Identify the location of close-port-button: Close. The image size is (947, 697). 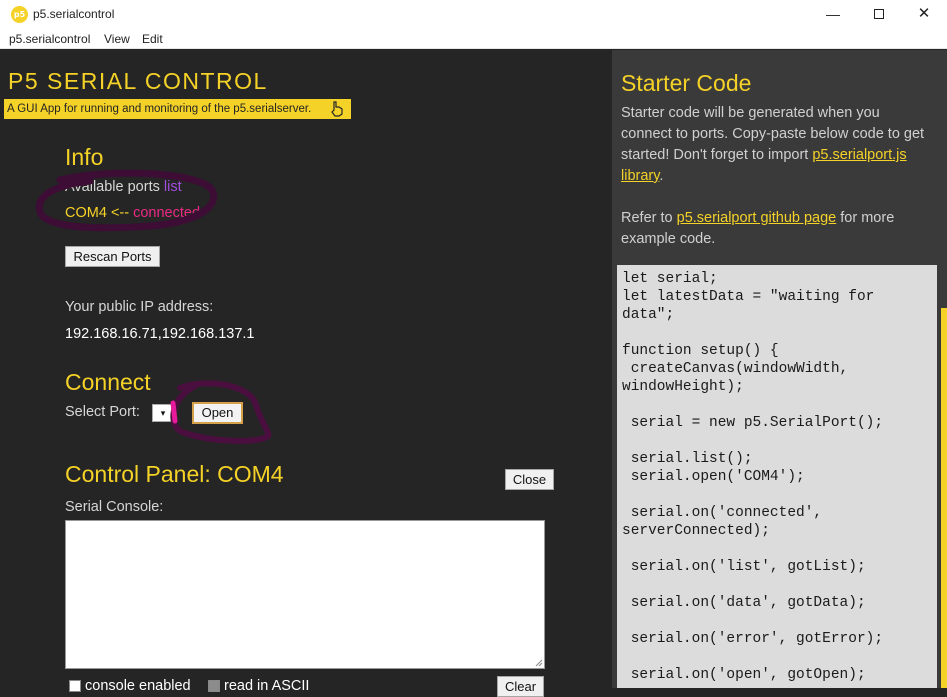
(529, 479).